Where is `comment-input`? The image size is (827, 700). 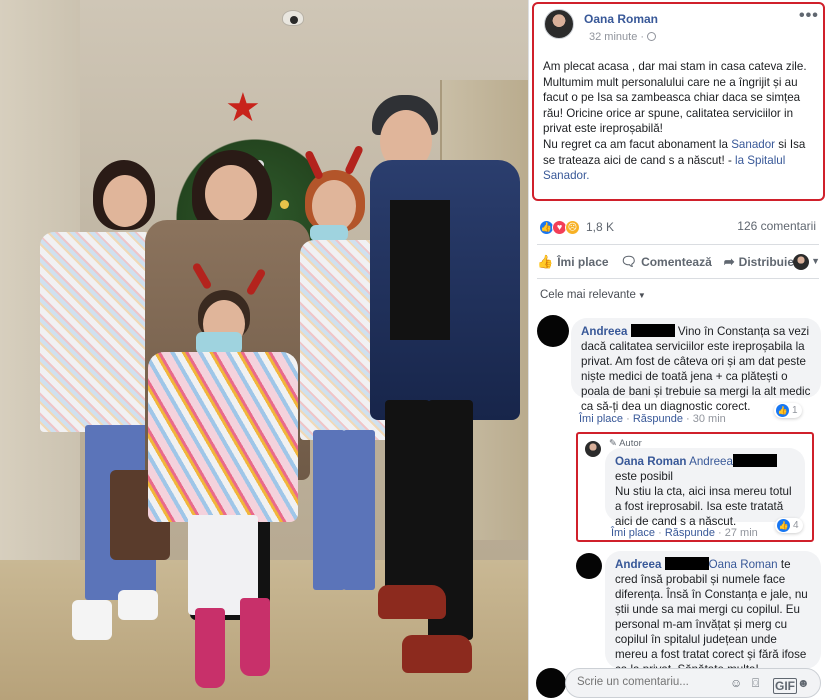 comment-input is located at coordinates (637, 682).